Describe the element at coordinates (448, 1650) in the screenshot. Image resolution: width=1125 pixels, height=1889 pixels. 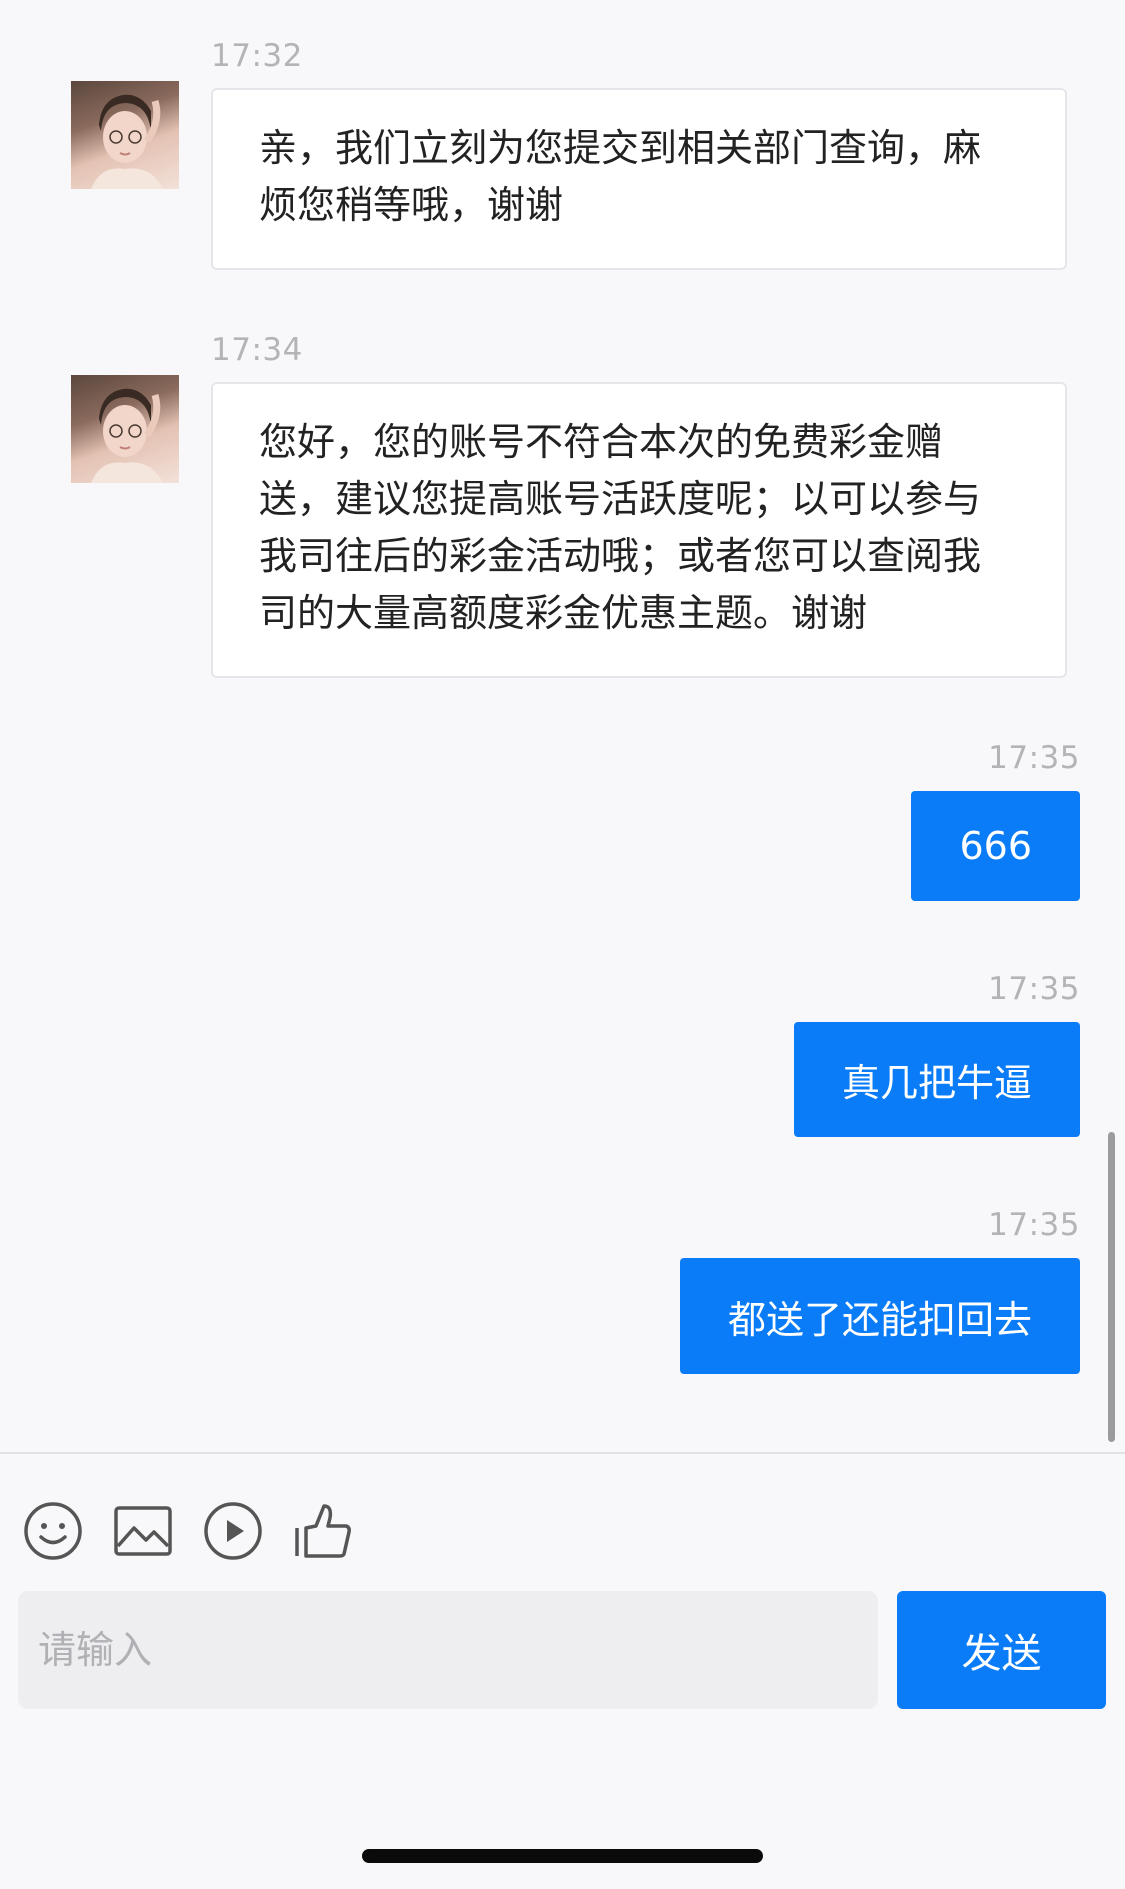
I see `message-input` at that location.